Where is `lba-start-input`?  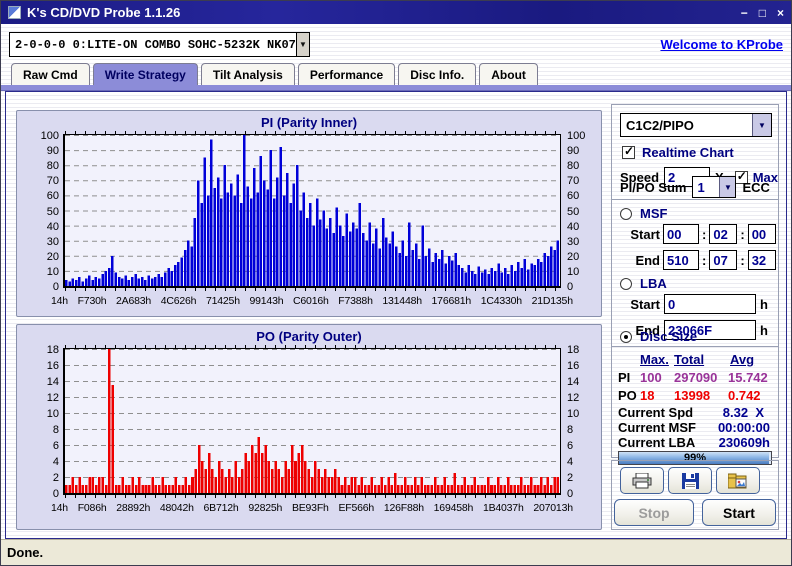 lba-start-input is located at coordinates (710, 304).